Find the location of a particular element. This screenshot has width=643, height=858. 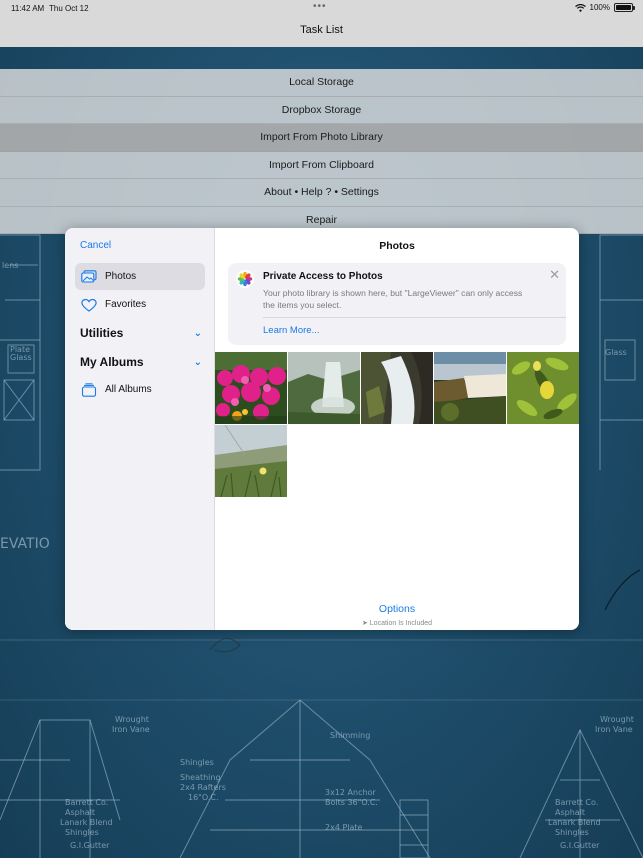

photos-icon is located at coordinates (89, 276).